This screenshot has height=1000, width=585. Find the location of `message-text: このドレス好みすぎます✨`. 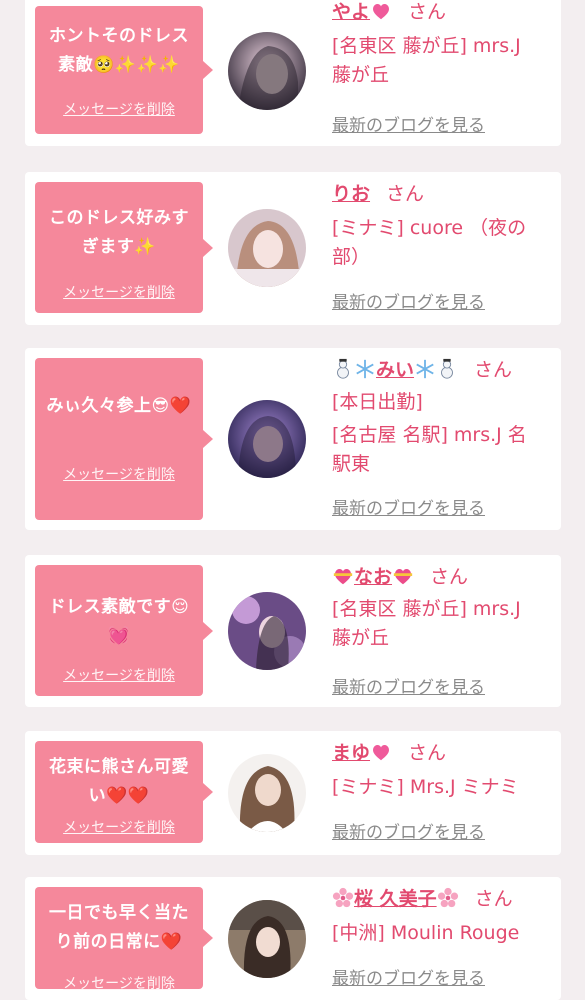

message-text: このドレス好みすぎます✨ is located at coordinates (119, 232).